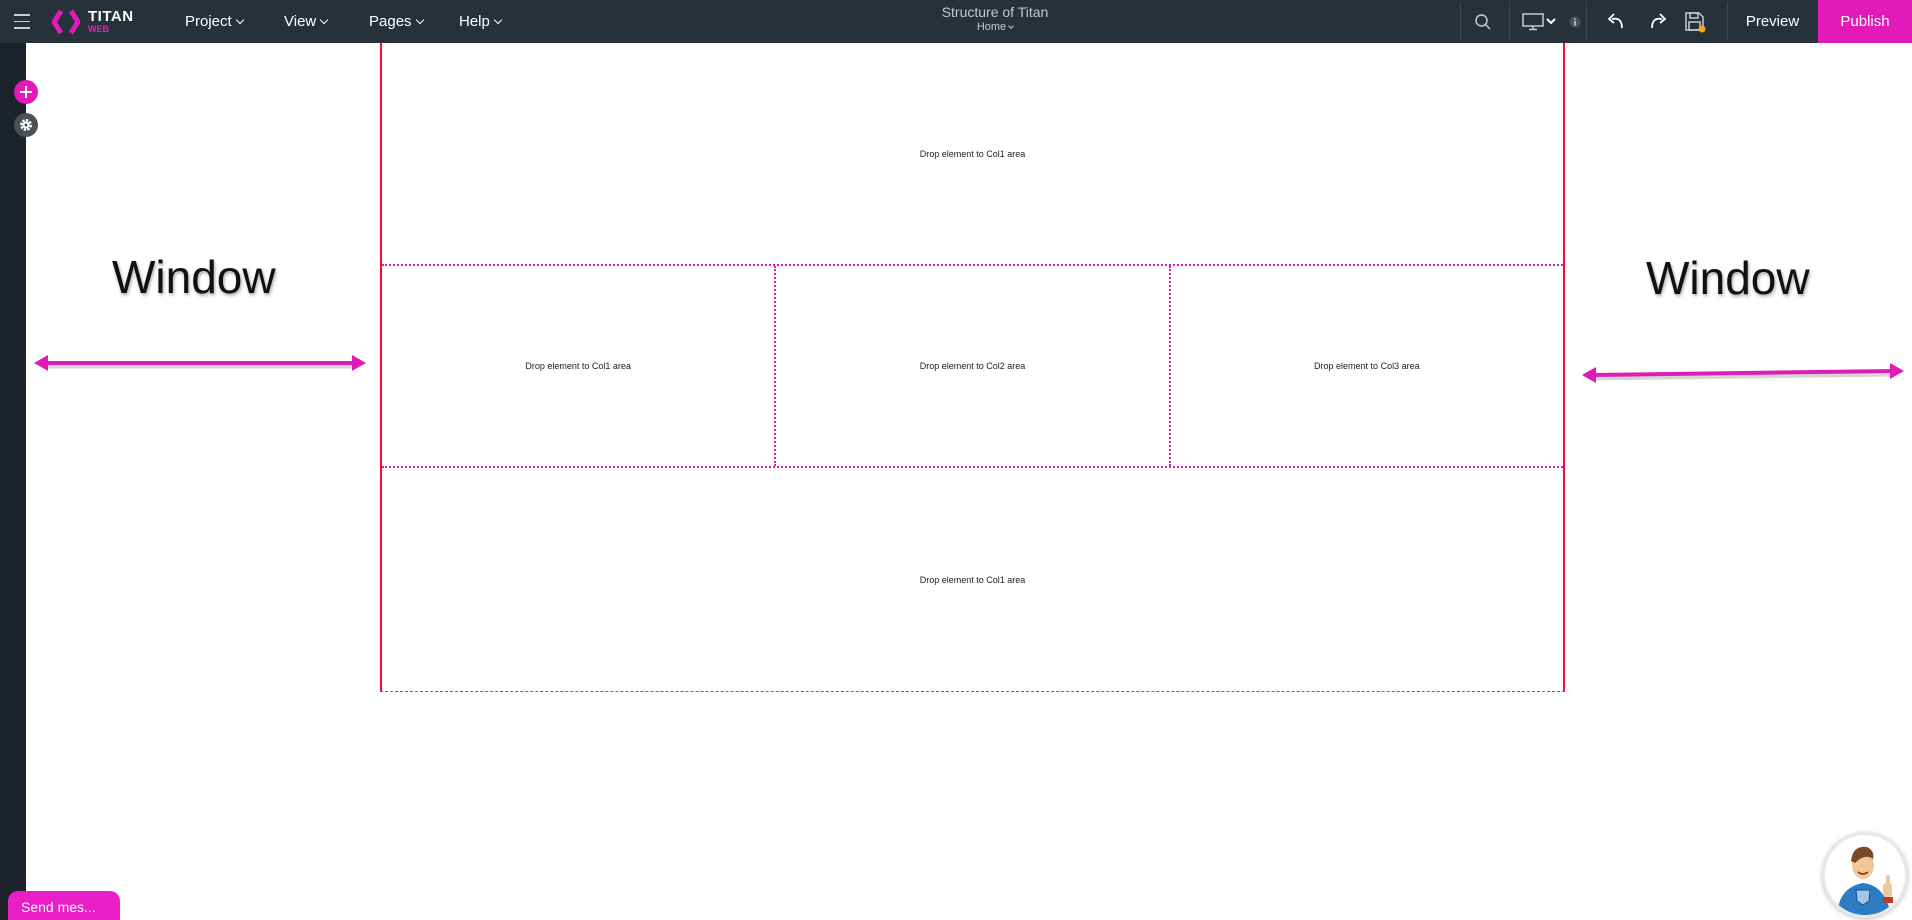 The width and height of the screenshot is (1912, 920). I want to click on drop-zone-row2-col3: Drop element to Col3 area, so click(1365, 366).